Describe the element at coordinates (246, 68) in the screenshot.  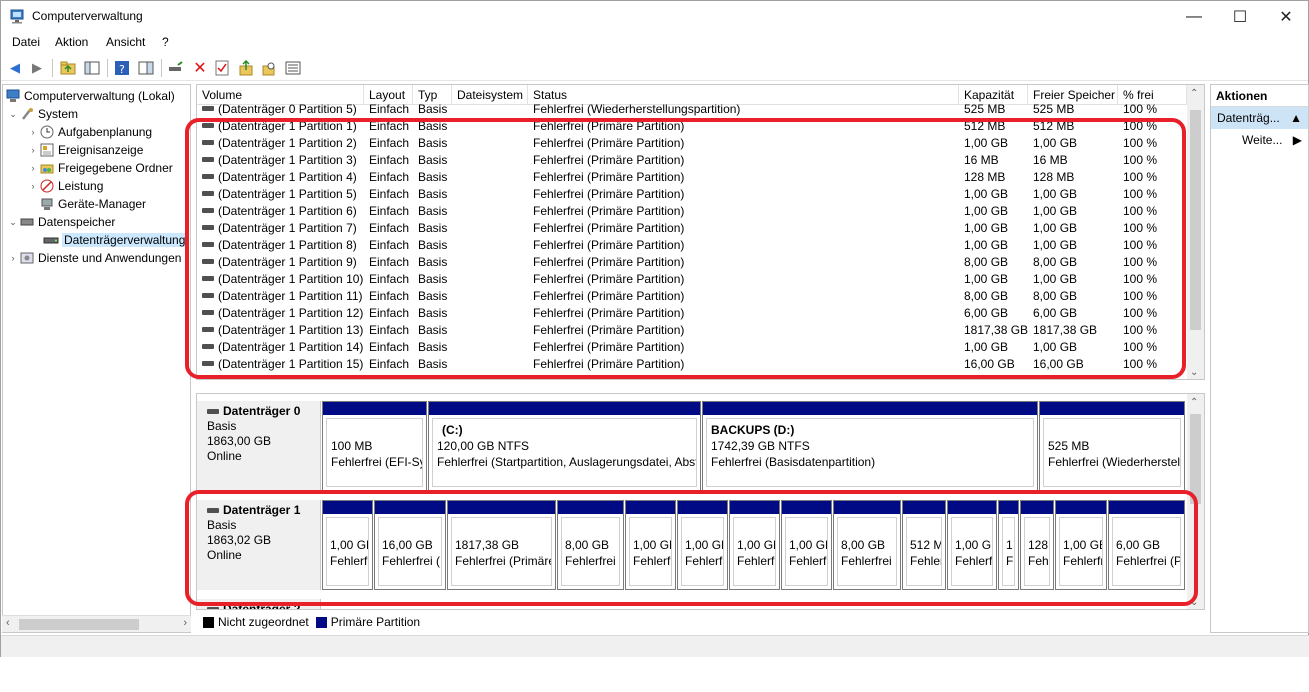
I see `folder-up-icon` at that location.